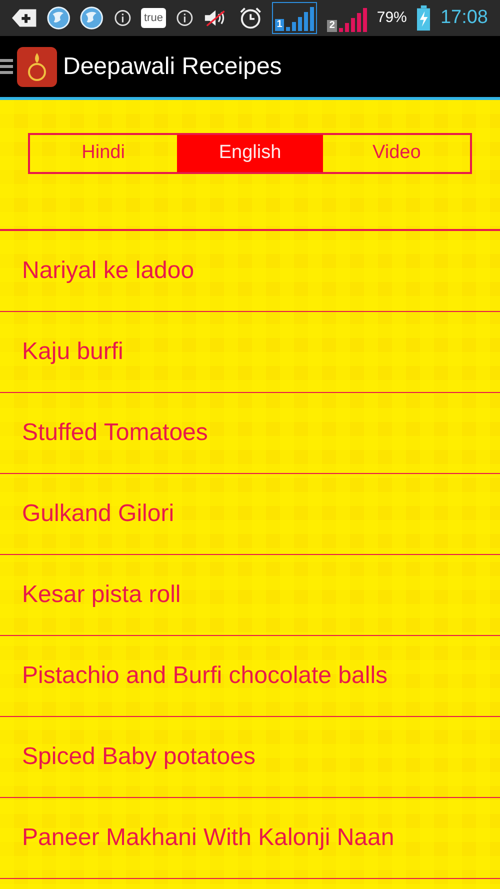  Describe the element at coordinates (172, 67) in the screenshot. I see `app-title: Deepawali Receipes` at that location.